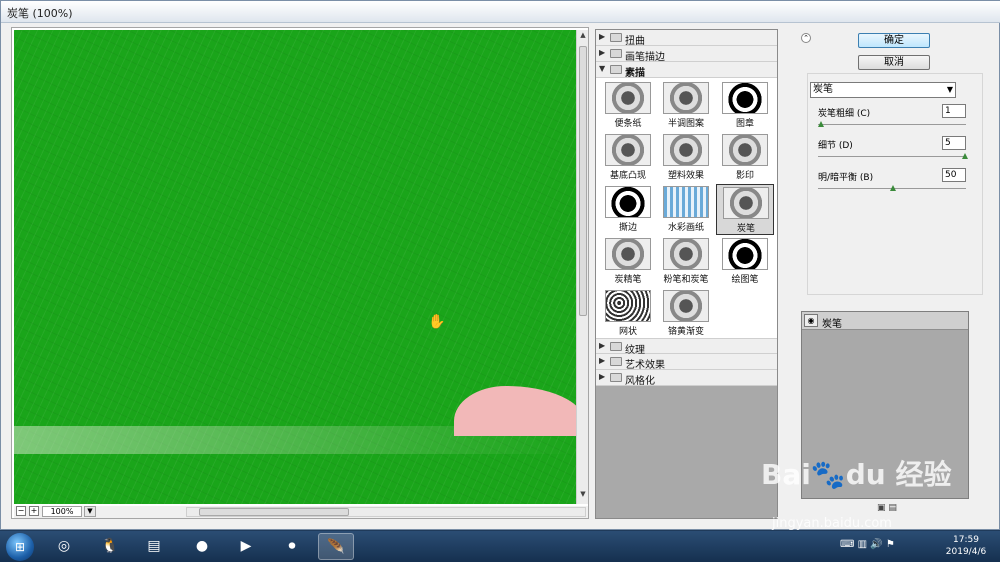 The height and width of the screenshot is (562, 1000). Describe the element at coordinates (867, 544) in the screenshot. I see `system-tray: ⌨ ▥ 🔊 ⚑` at that location.